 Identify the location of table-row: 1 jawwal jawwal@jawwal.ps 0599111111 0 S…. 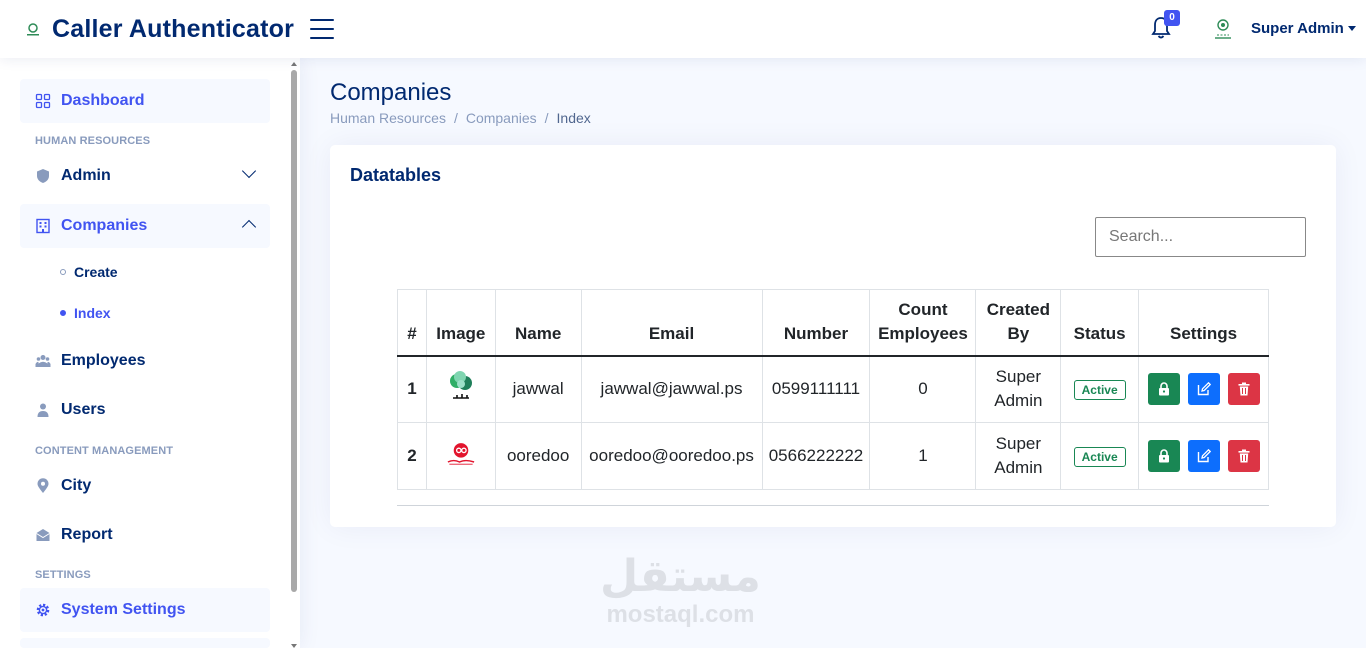
(833, 389).